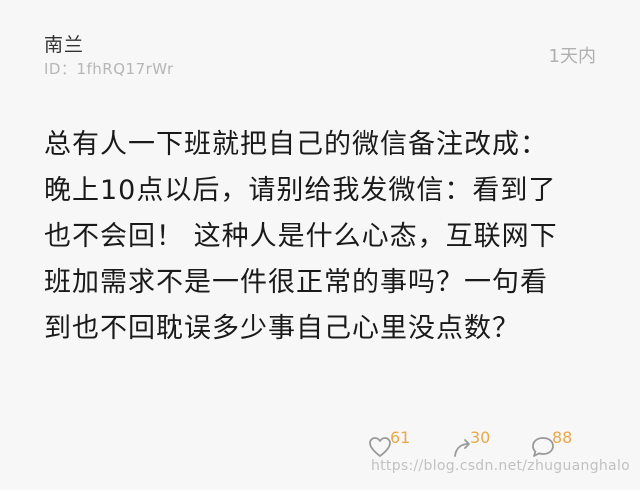  I want to click on post-body-line: 晚上10点以后，请别给我发微信：看到了, so click(300, 190).